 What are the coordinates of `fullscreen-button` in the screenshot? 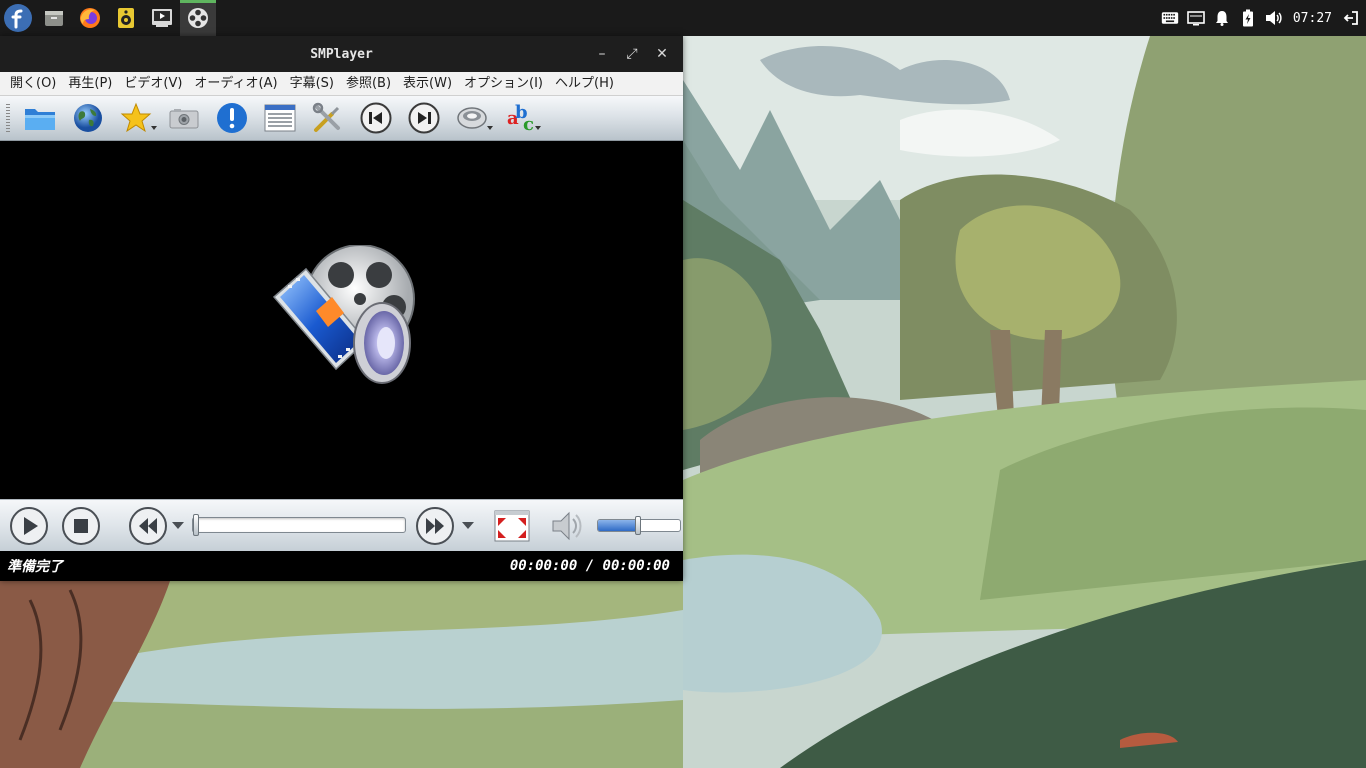 It's located at (512, 526).